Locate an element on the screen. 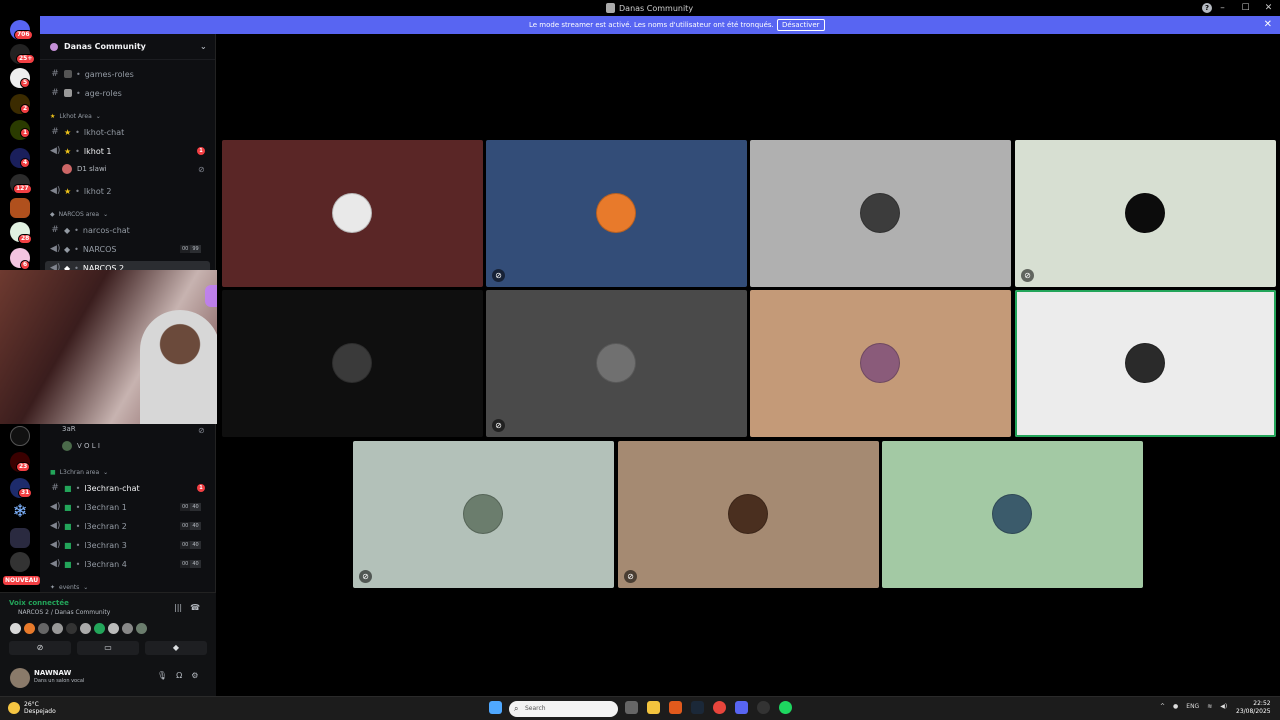  minimize-icon: – is located at coordinates (1222, 8).